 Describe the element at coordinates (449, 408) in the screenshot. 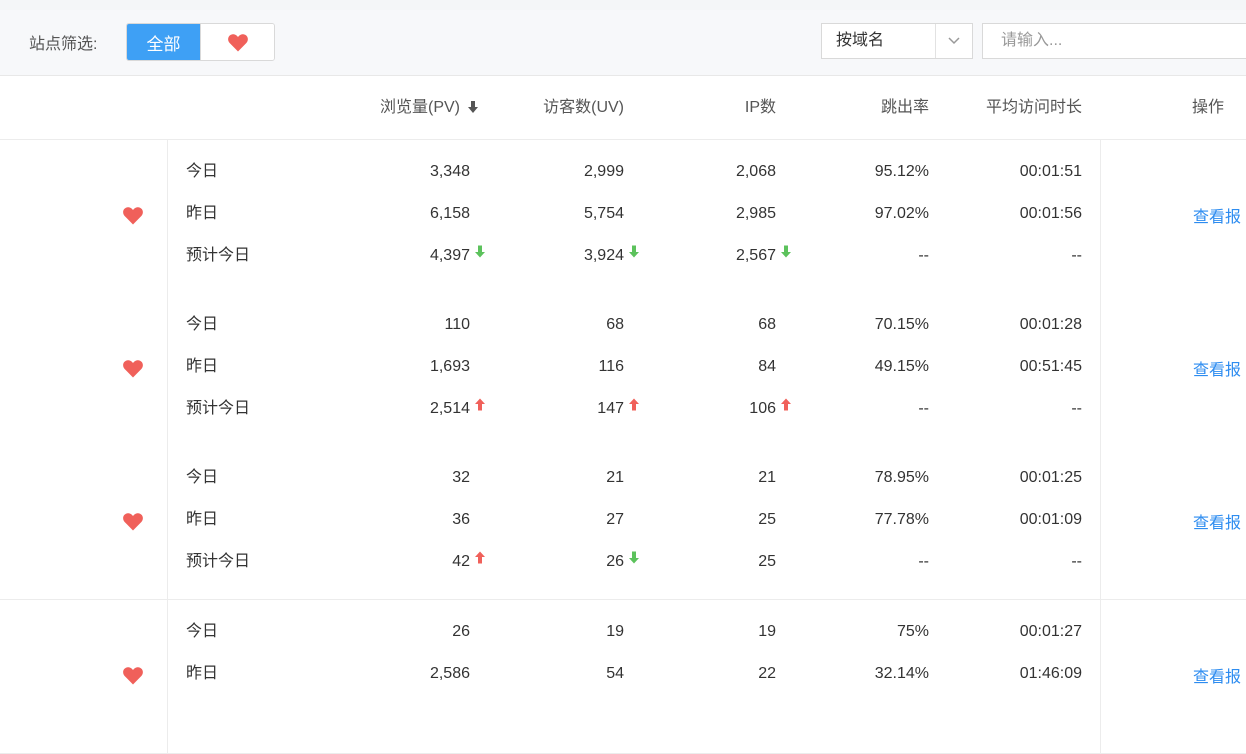

I see `pv-value: 2,514` at that location.